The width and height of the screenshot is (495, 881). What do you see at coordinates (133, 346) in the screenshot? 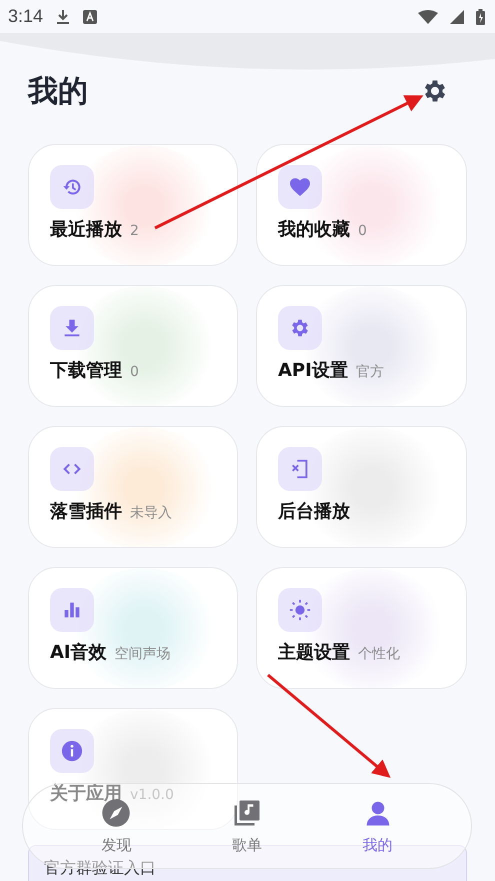
I see `menu-card: 下载管理 0` at bounding box center [133, 346].